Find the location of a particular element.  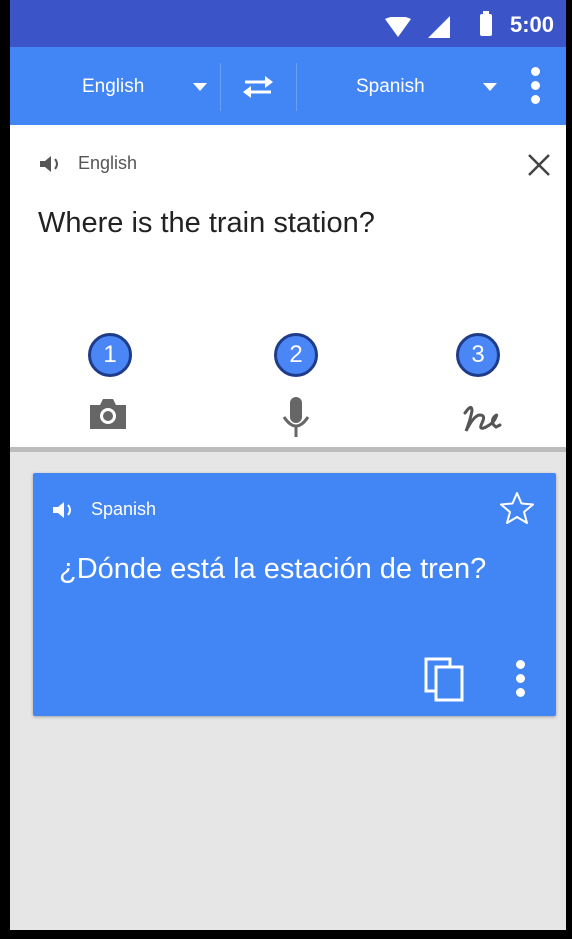

source-language-name: English is located at coordinates (108, 163).